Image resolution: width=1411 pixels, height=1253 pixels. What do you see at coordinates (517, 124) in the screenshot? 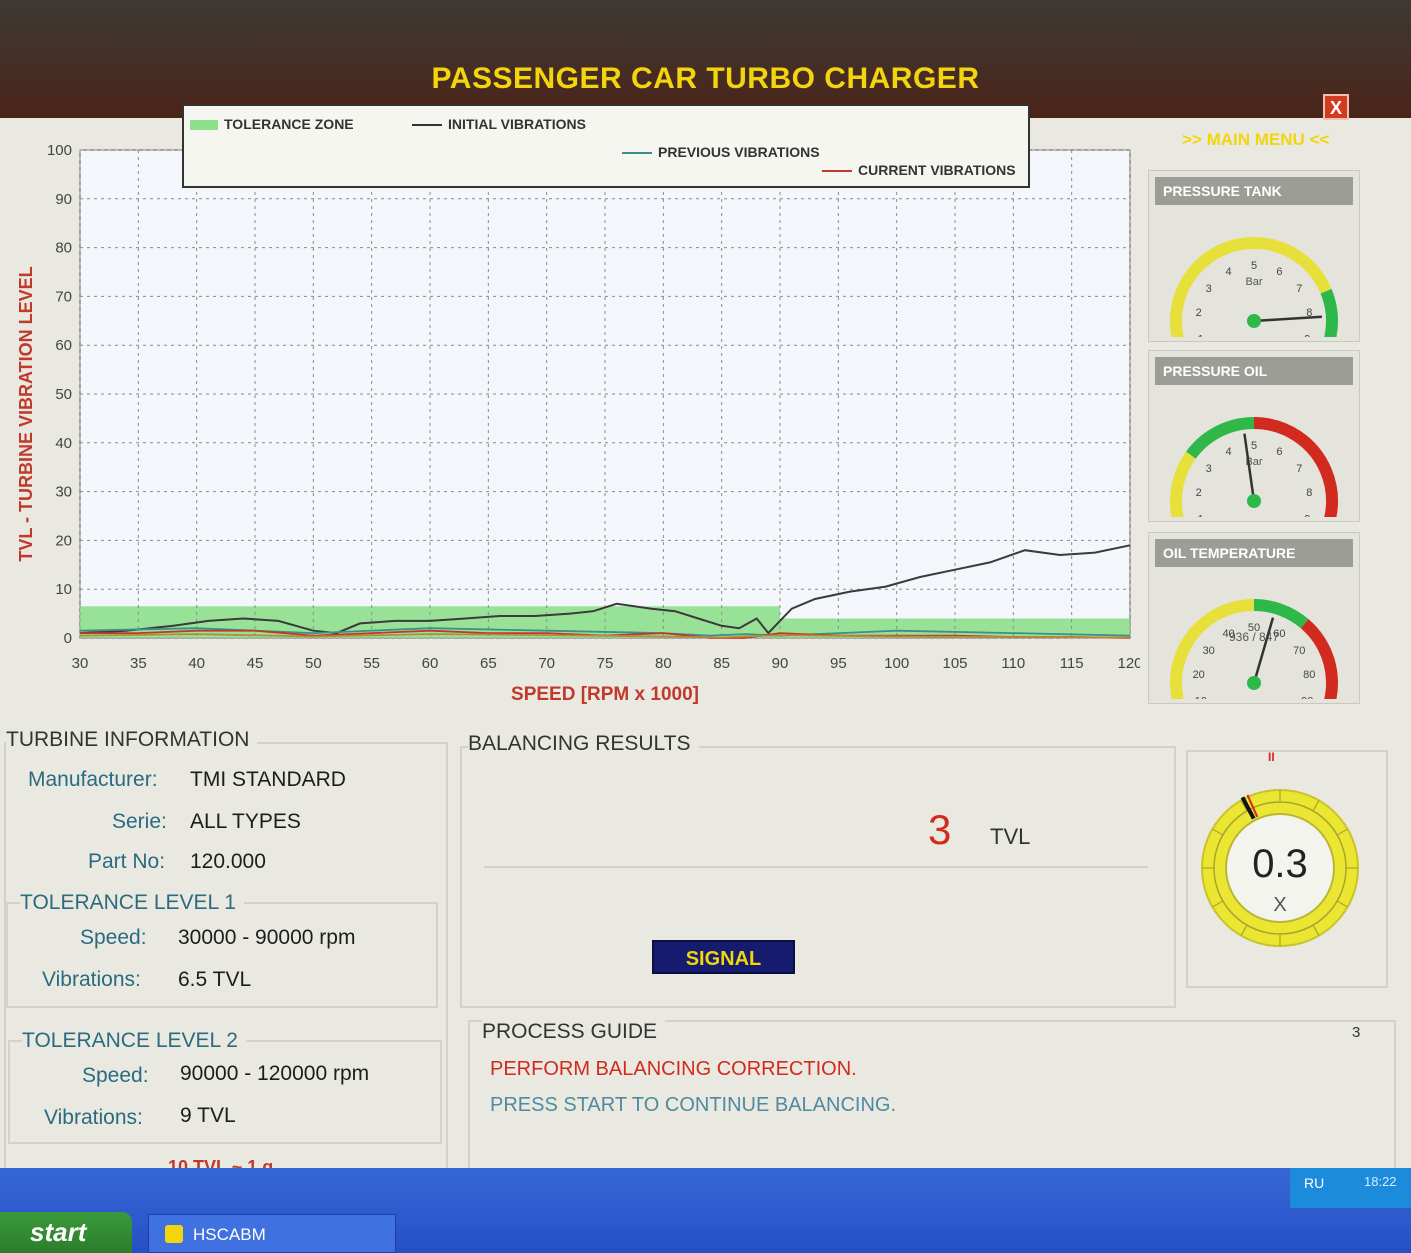
I see `legend-label-initial: INITIAL VIBRATIONS` at bounding box center [517, 124].